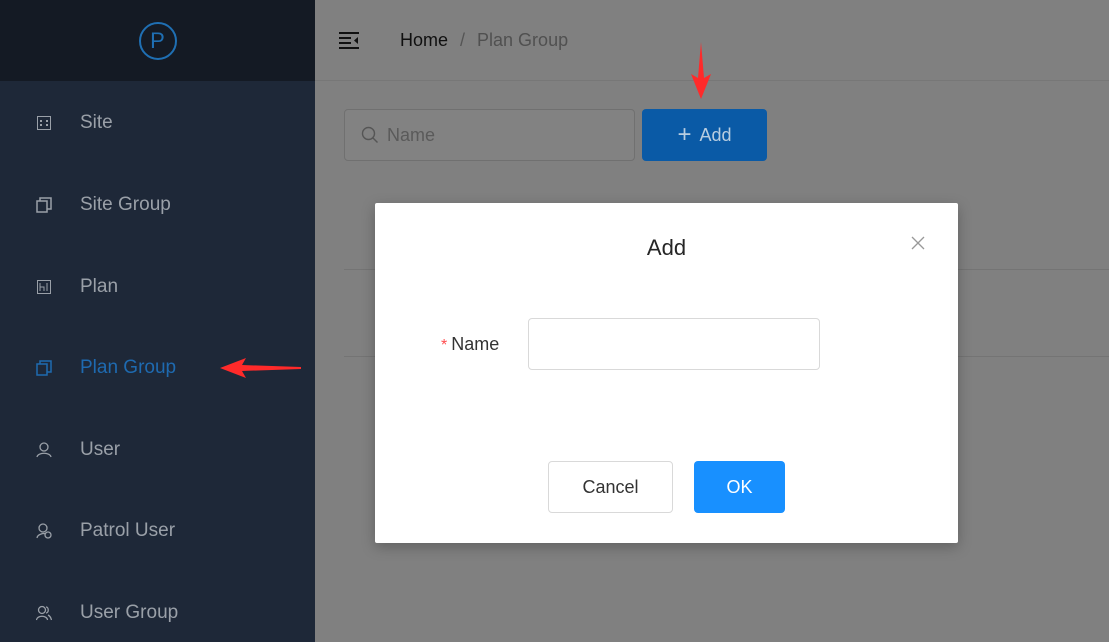  Describe the element at coordinates (128, 530) in the screenshot. I see `sidebar-item-label: Patrol User` at that location.